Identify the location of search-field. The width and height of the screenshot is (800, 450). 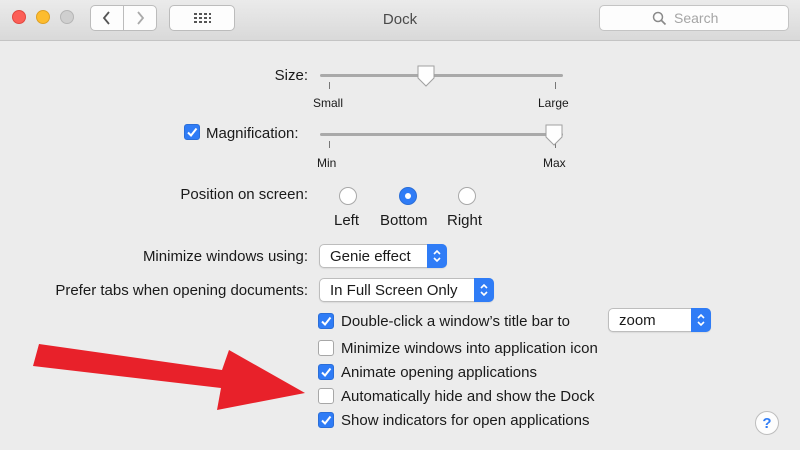
(694, 18).